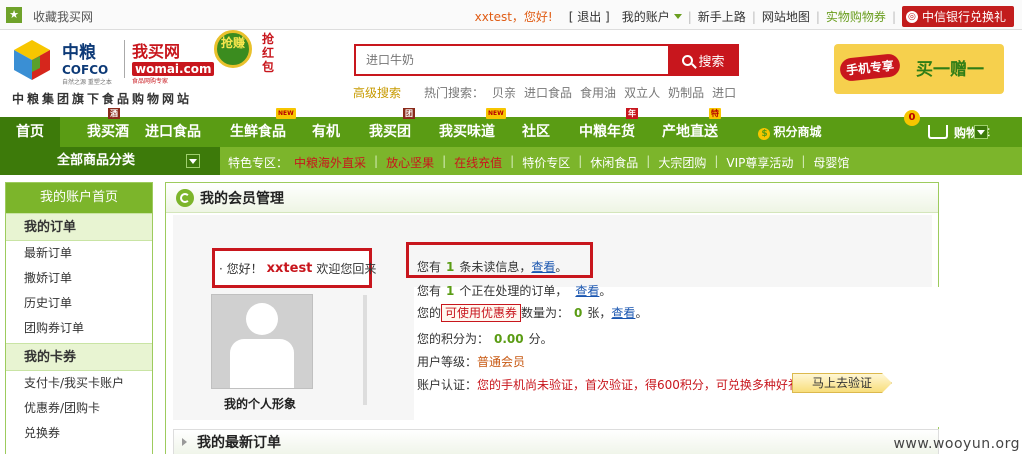  I want to click on citic-link: ◎ 中信银行兑换礼, so click(957, 16).